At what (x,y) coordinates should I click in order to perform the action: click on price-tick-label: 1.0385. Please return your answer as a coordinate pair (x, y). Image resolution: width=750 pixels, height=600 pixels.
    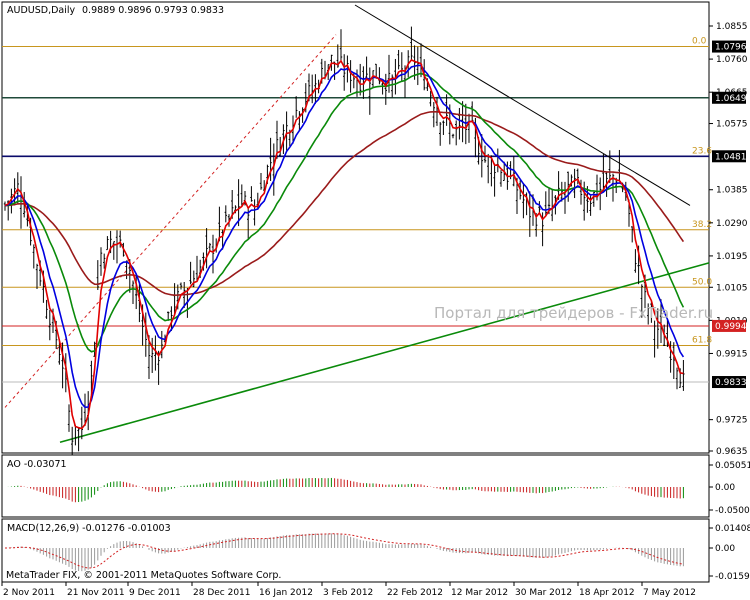
    Looking at the image, I should click on (732, 191).